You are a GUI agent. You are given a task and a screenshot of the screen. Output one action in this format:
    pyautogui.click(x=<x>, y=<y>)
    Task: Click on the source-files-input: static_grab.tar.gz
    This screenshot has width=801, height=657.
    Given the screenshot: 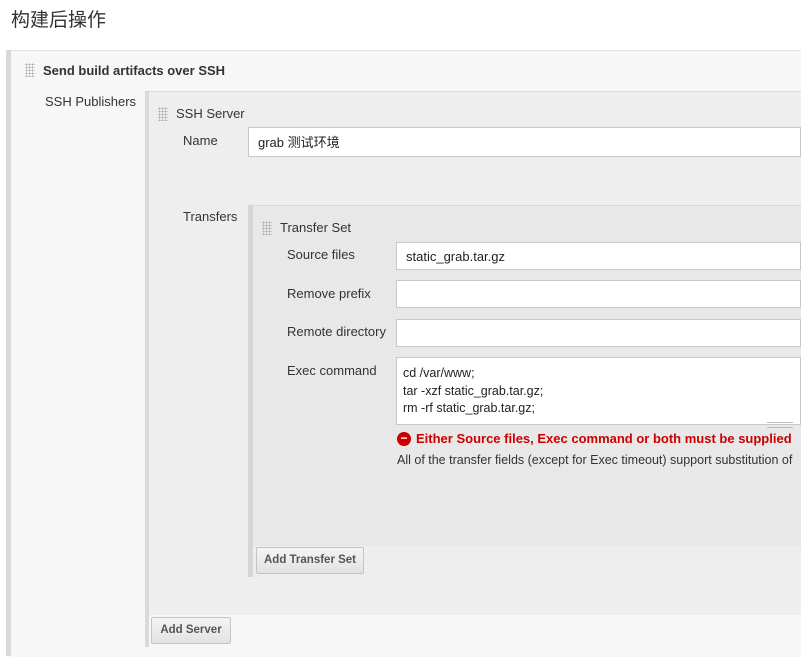 What is the action you would take?
    pyautogui.click(x=598, y=256)
    